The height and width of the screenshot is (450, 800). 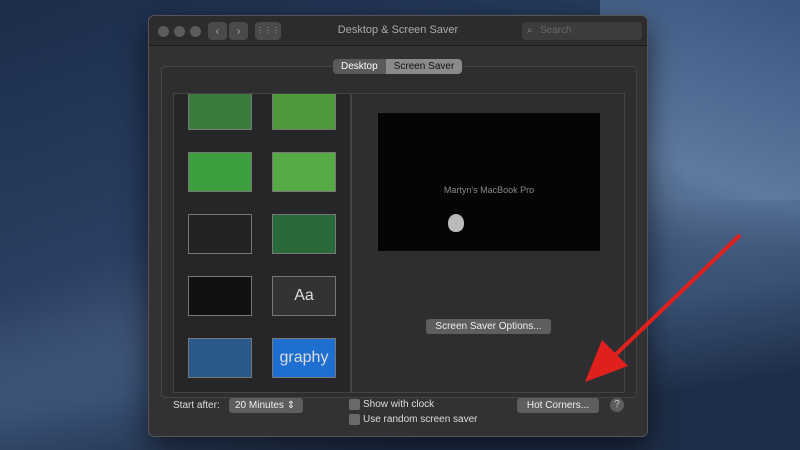 I want to click on apple-logo-icon, so click(x=456, y=223).